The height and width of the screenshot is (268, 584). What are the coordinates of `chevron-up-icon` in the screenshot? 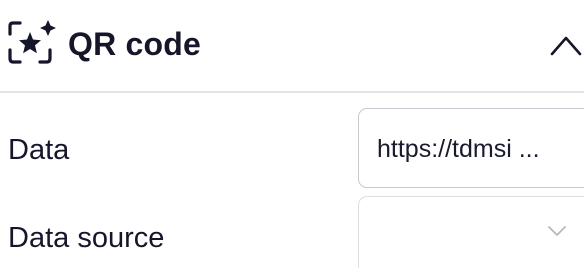 It's located at (566, 44).